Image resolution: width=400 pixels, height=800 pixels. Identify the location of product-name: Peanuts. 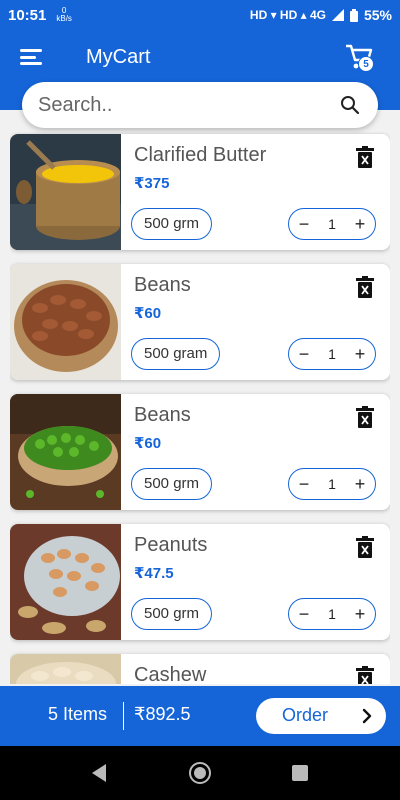
(171, 545).